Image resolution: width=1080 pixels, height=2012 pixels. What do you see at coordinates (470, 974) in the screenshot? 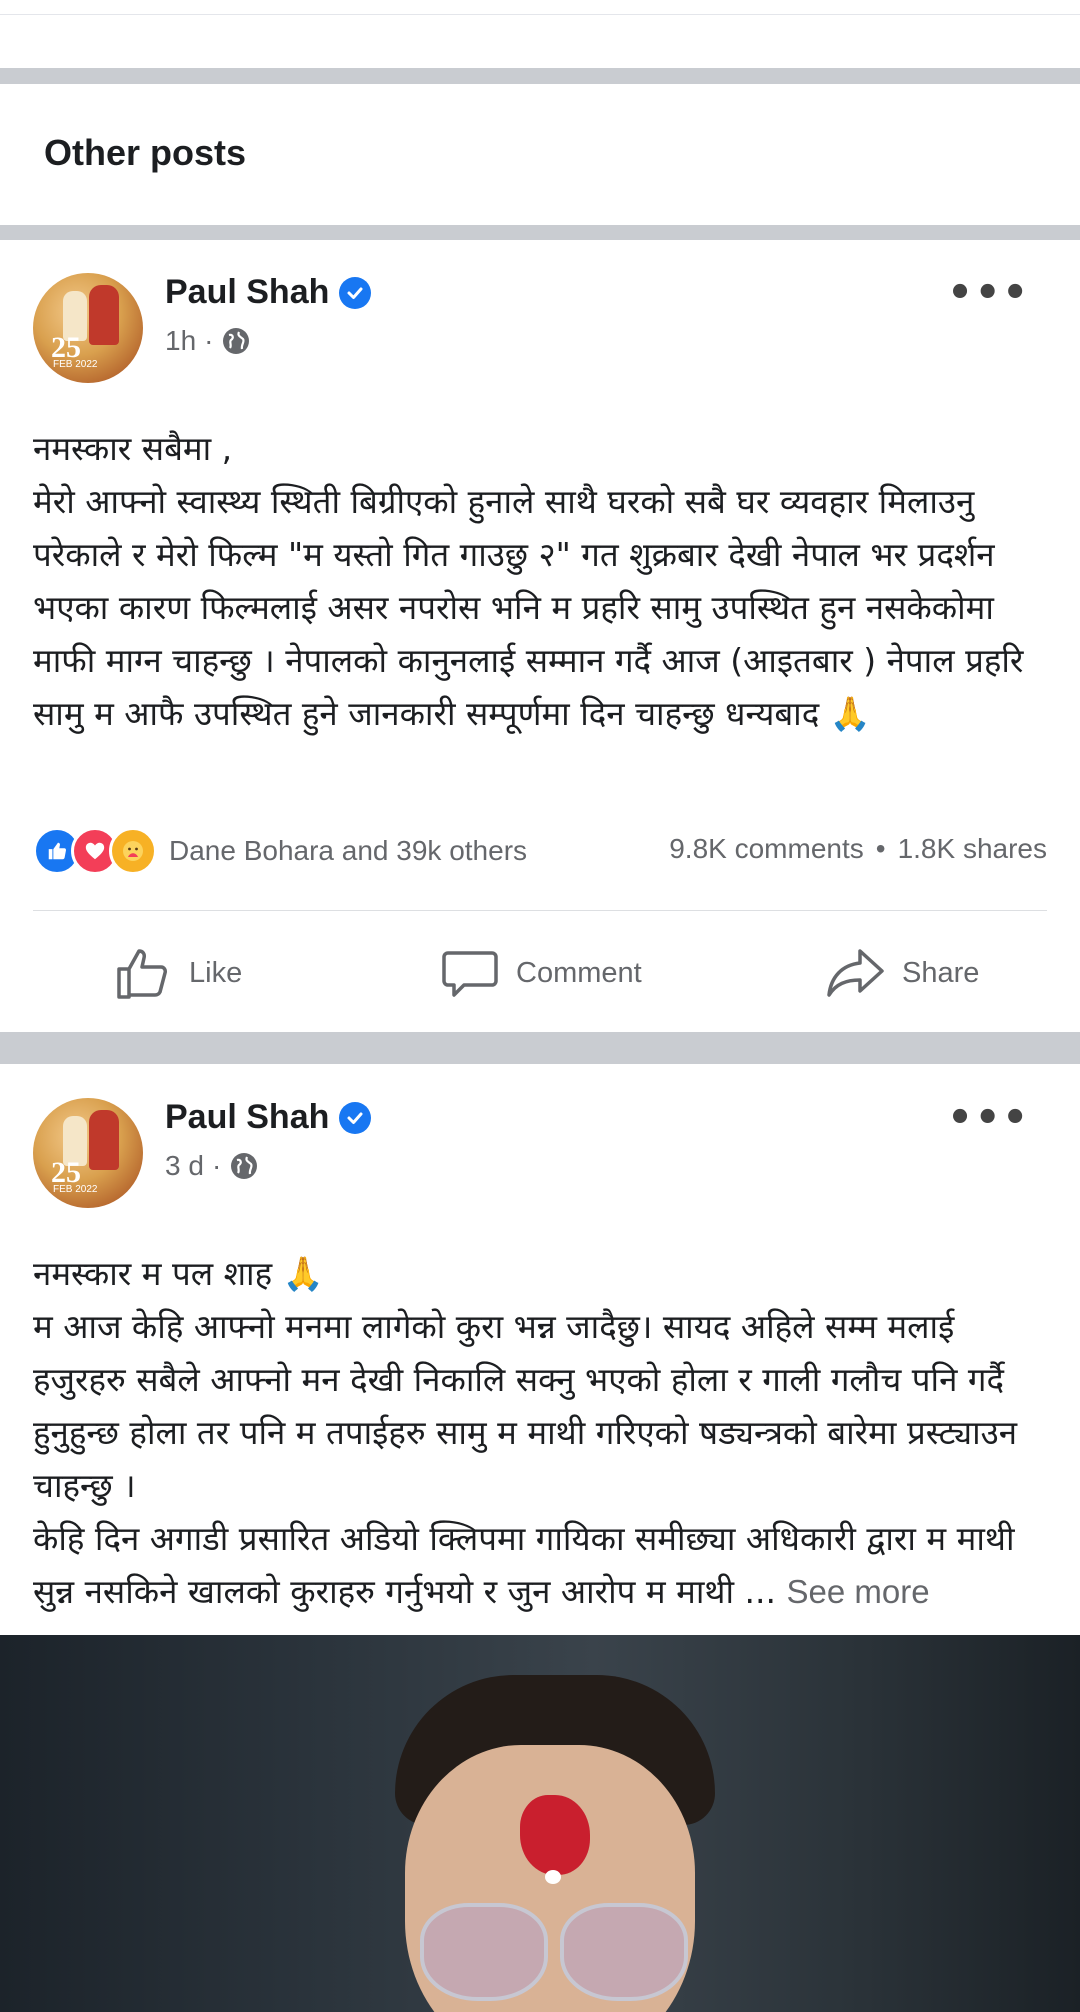
I see `speech-bubble-icon` at bounding box center [470, 974].